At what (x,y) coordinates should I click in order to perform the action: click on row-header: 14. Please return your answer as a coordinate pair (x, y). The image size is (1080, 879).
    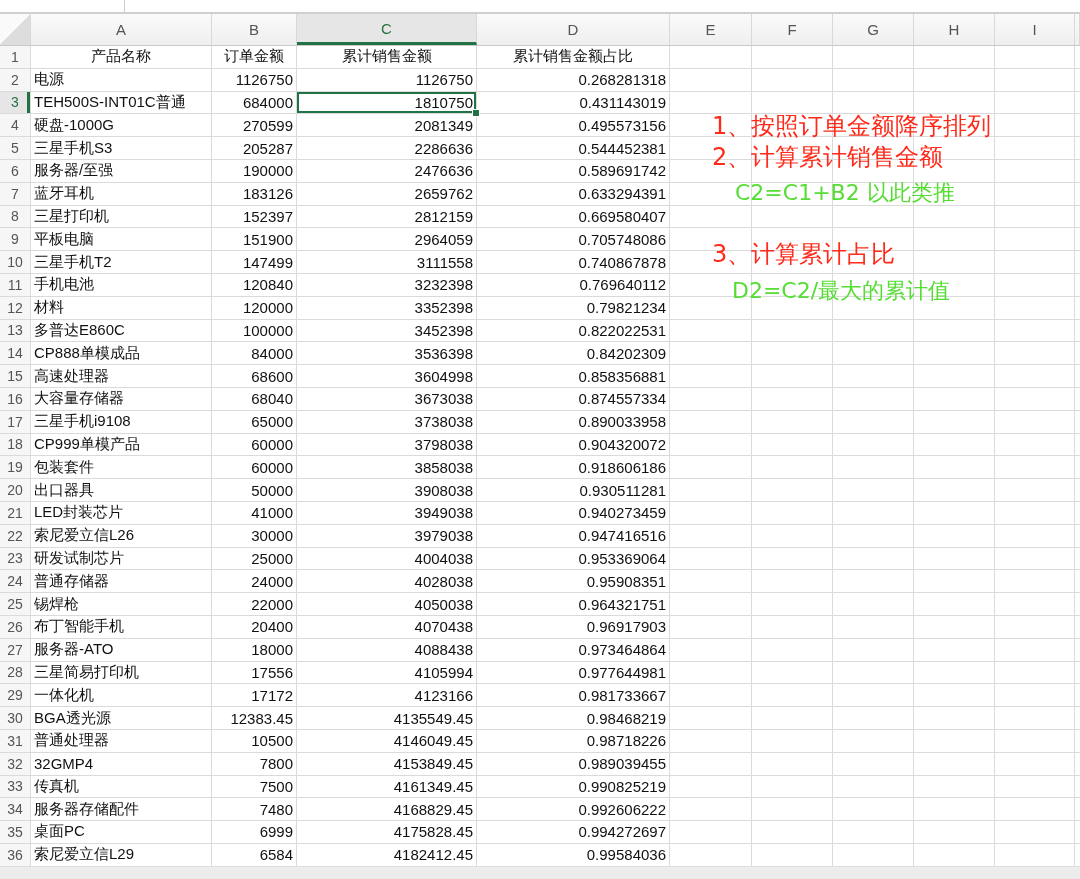
    Looking at the image, I should click on (15, 354).